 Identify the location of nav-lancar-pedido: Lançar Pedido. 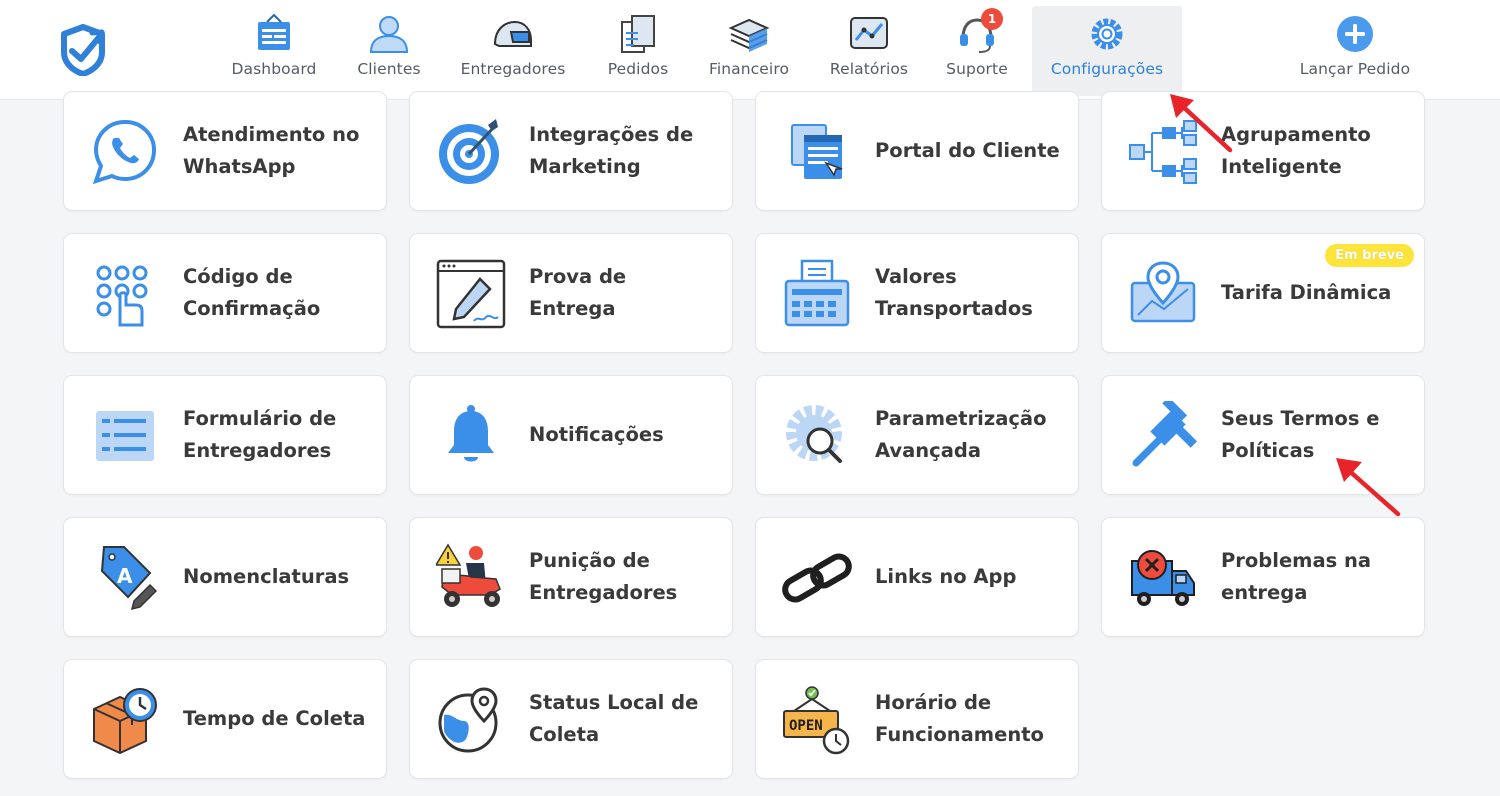
(1355, 51).